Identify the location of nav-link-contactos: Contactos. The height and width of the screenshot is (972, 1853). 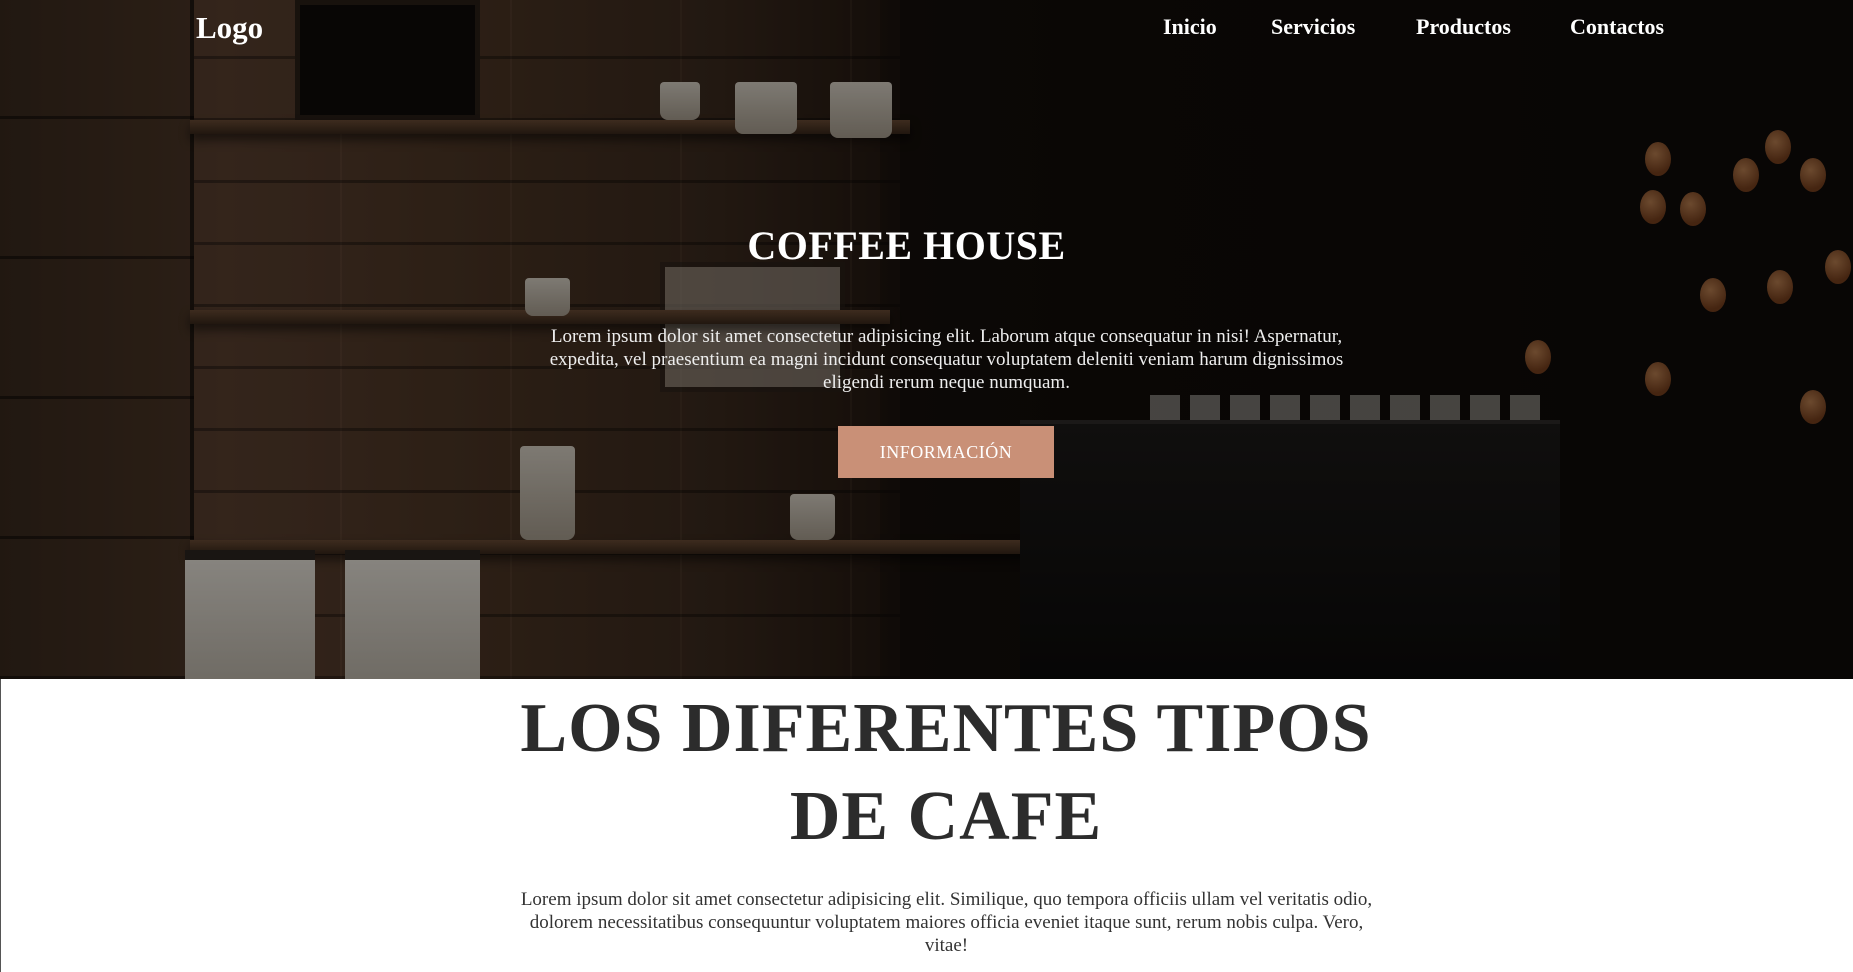
(1617, 27).